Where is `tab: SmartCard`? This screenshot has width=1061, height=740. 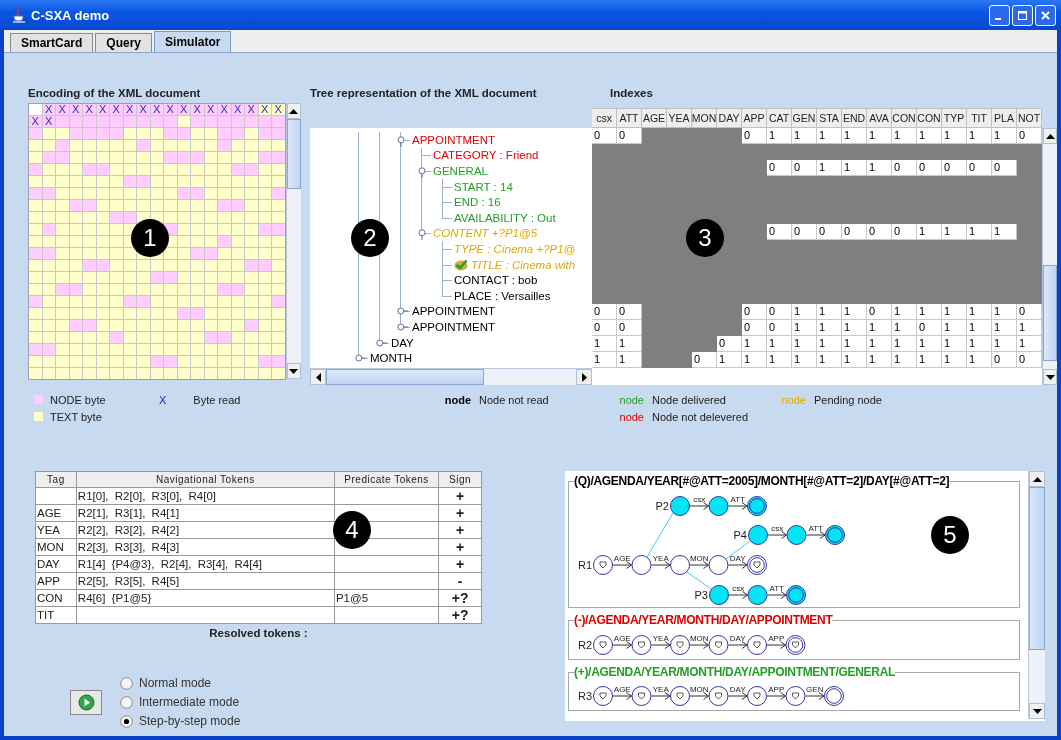 tab: SmartCard is located at coordinates (52, 42).